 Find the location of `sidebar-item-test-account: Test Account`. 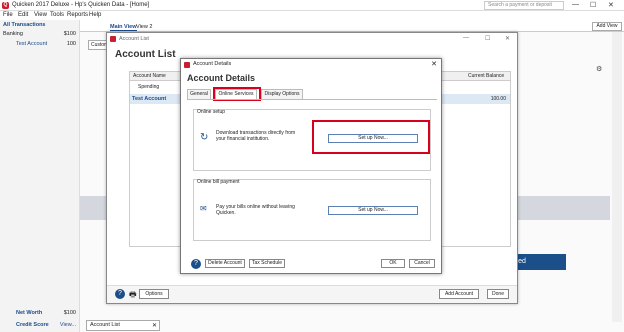

sidebar-item-test-account: Test Account is located at coordinates (31, 44).